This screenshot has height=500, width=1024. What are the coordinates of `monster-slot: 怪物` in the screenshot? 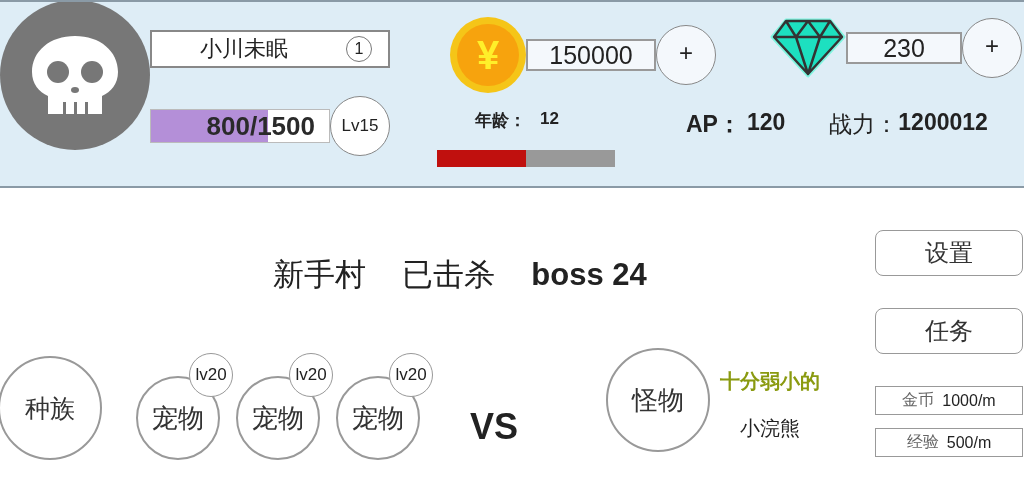 It's located at (658, 400).